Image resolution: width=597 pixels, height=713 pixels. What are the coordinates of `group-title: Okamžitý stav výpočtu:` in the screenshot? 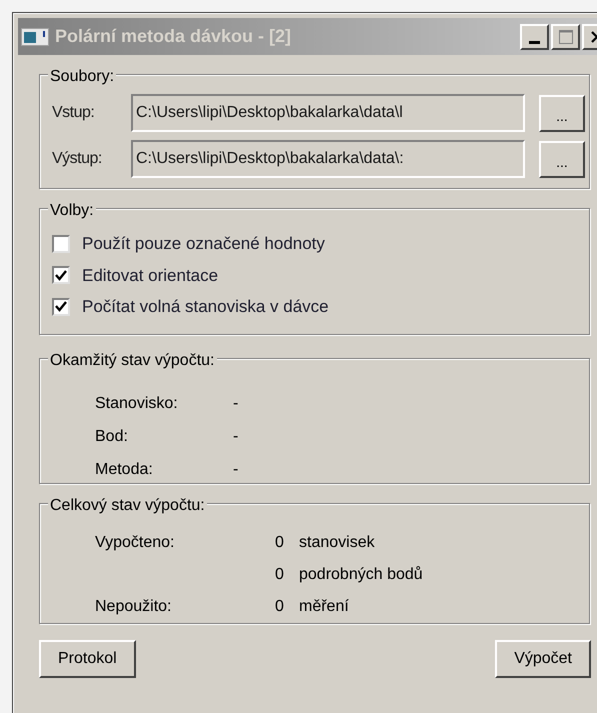 It's located at (132, 360).